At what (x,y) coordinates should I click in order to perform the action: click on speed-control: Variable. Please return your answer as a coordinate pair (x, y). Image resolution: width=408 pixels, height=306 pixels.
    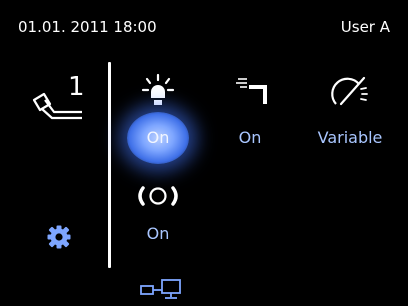
    Looking at the image, I should click on (350, 113).